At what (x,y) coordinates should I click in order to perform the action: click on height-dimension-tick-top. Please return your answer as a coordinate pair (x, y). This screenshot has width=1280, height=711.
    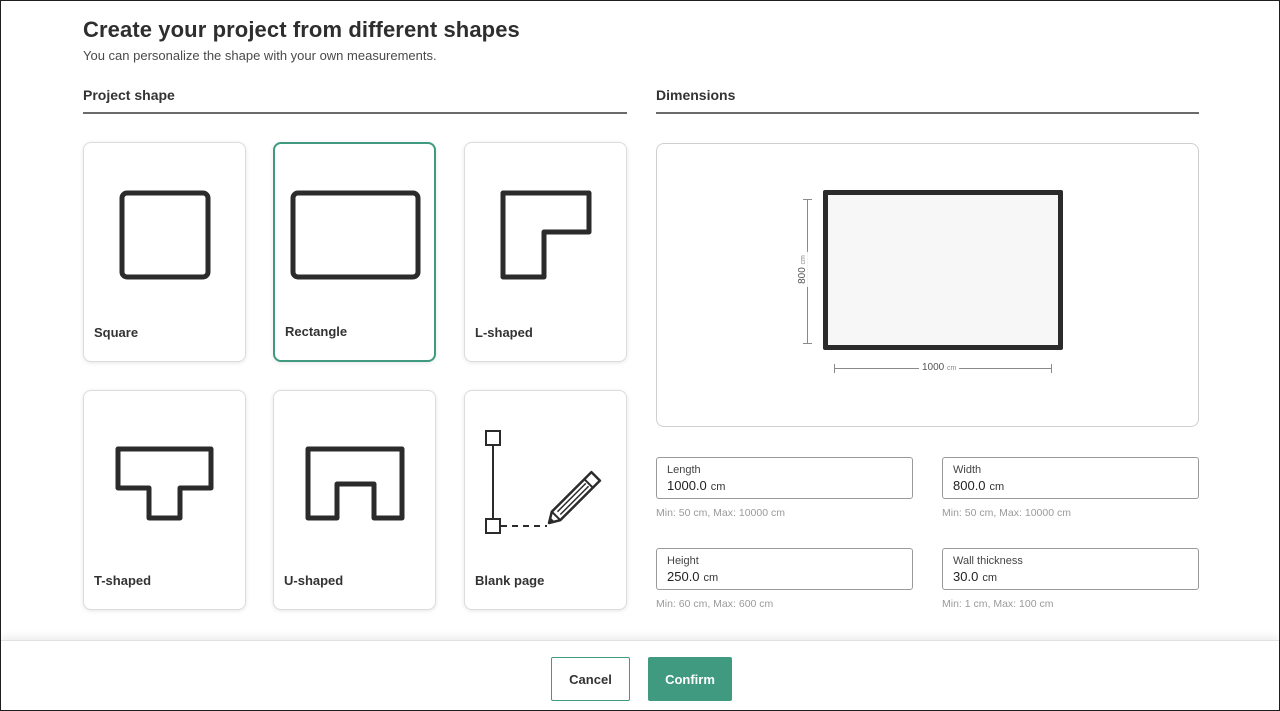
    Looking at the image, I should click on (807, 199).